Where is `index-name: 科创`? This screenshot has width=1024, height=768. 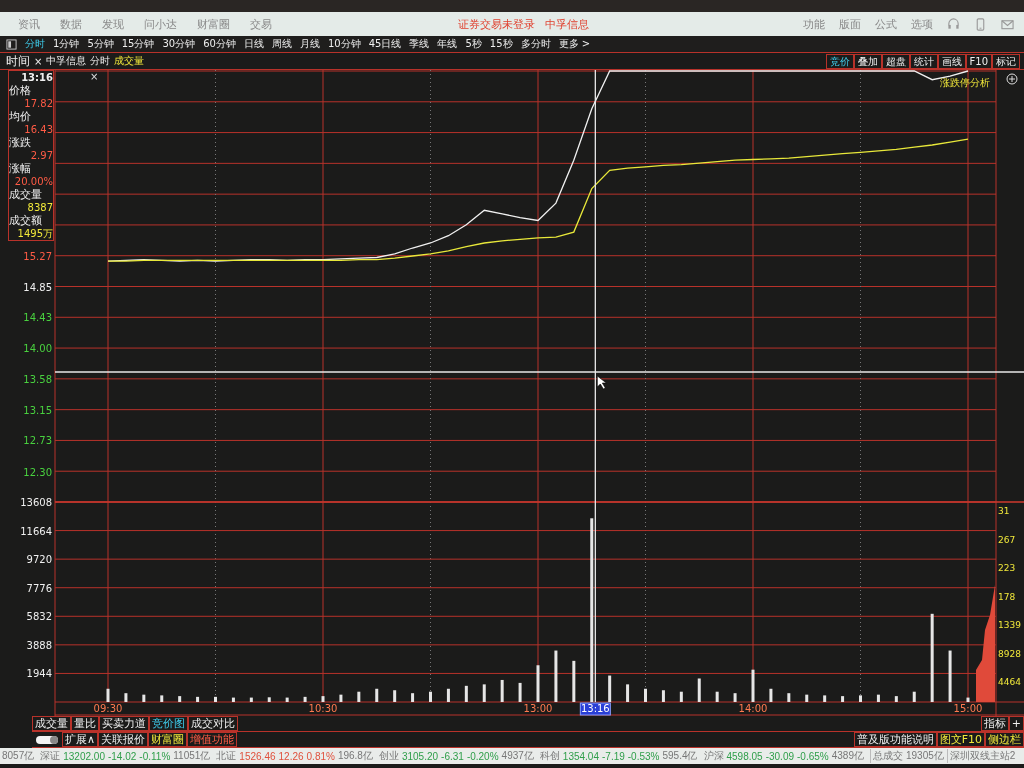 index-name: 科创 is located at coordinates (549, 756).